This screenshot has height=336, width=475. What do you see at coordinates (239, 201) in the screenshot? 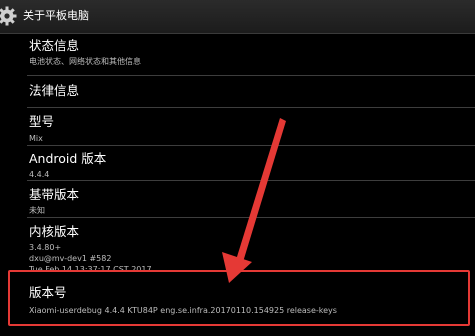
I see `list-item-baseband: 基带版本 未知` at bounding box center [239, 201].